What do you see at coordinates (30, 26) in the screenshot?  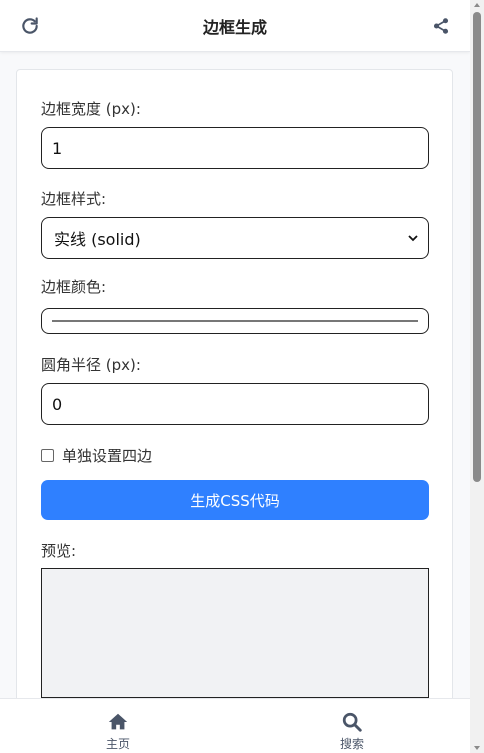 I see `refresh-icon` at bounding box center [30, 26].